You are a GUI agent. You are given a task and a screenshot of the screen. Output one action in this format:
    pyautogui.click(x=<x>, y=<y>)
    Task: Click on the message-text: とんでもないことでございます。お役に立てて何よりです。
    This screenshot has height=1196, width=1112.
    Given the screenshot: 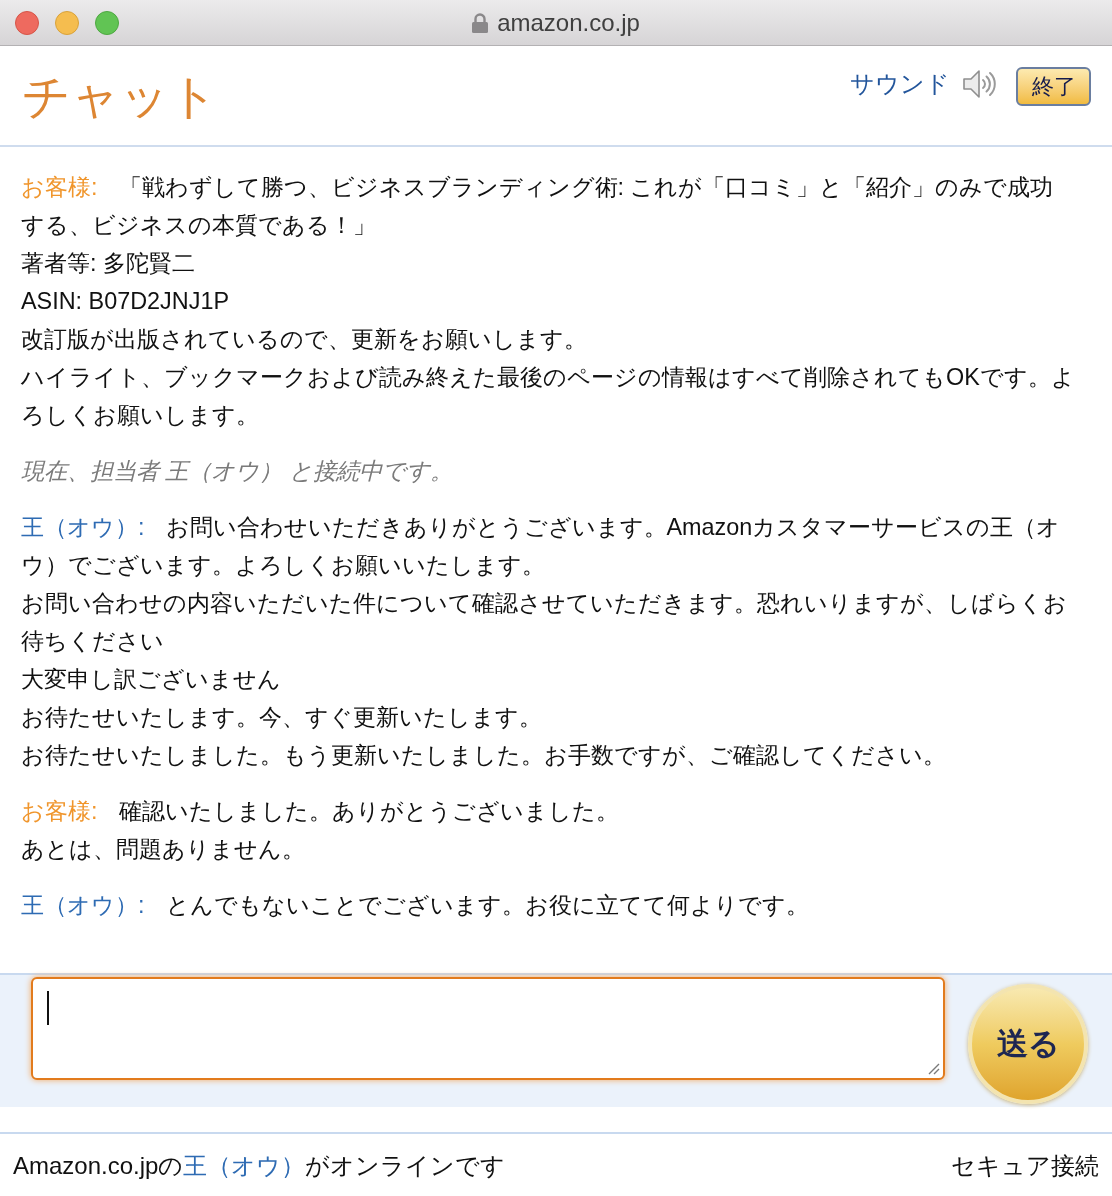 What is the action you would take?
    pyautogui.click(x=487, y=905)
    